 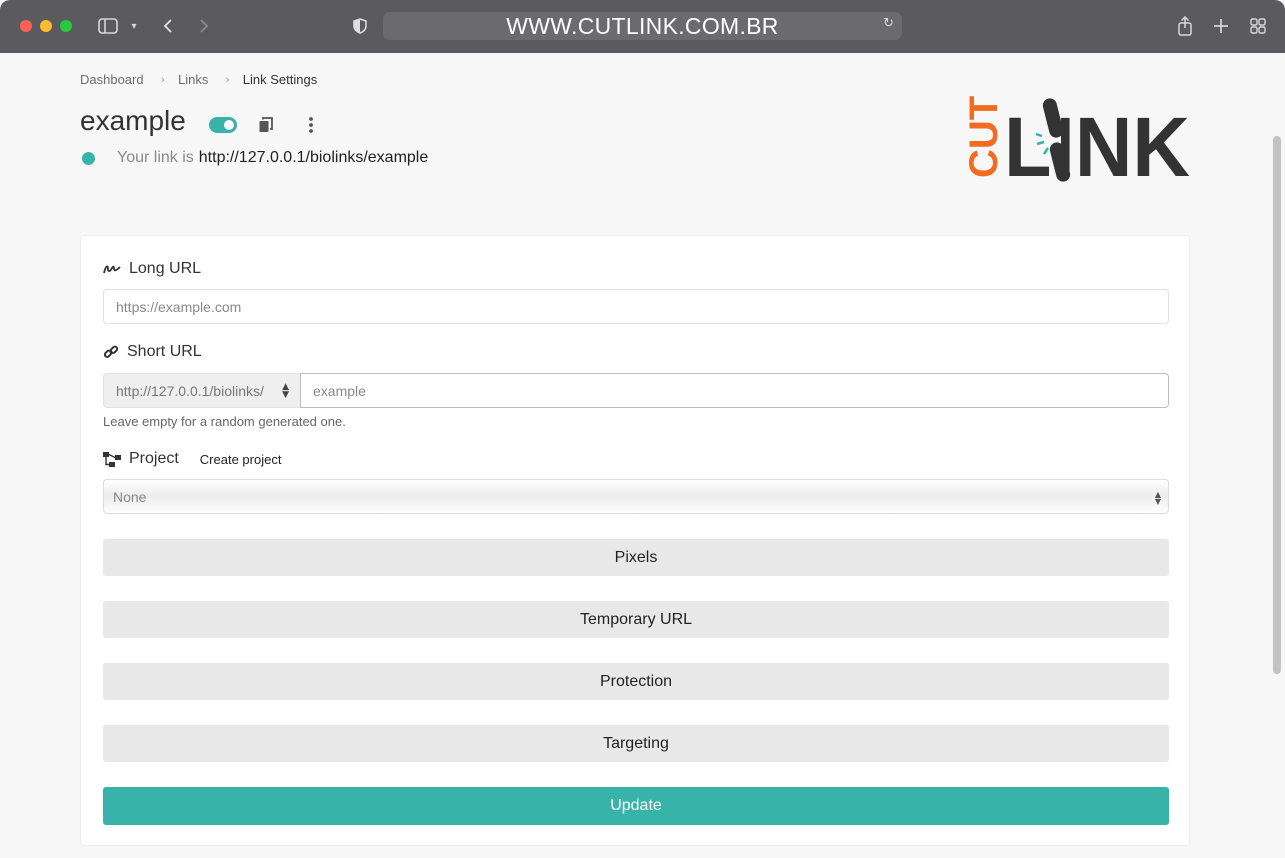 What do you see at coordinates (88, 158) in the screenshot?
I see `status-dot-icon` at bounding box center [88, 158].